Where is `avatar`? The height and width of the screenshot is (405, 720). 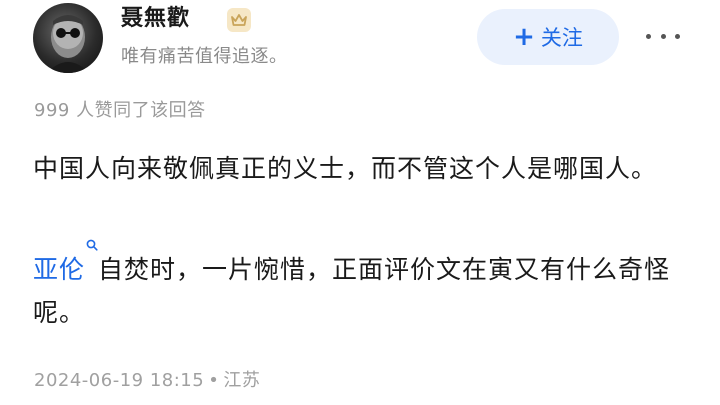 avatar is located at coordinates (68, 38).